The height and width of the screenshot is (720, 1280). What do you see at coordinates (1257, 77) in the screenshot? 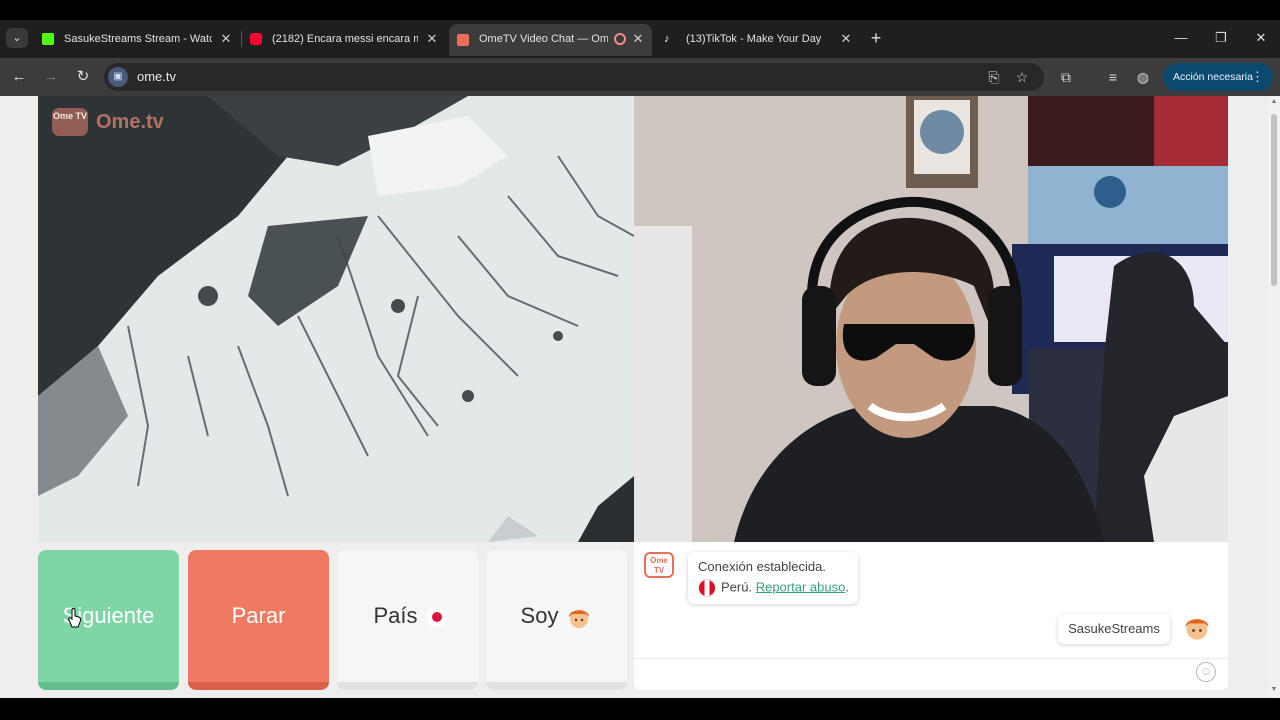
I see `menu-kebab-icon: ⋮` at bounding box center [1257, 77].